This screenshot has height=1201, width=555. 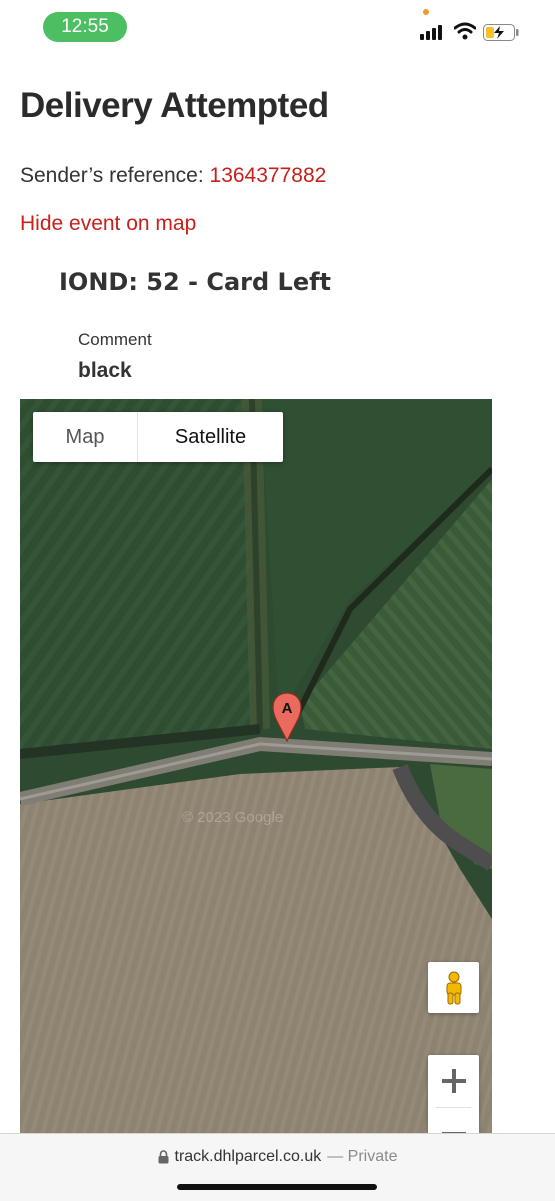 I want to click on pegman-icon, so click(x=453, y=987).